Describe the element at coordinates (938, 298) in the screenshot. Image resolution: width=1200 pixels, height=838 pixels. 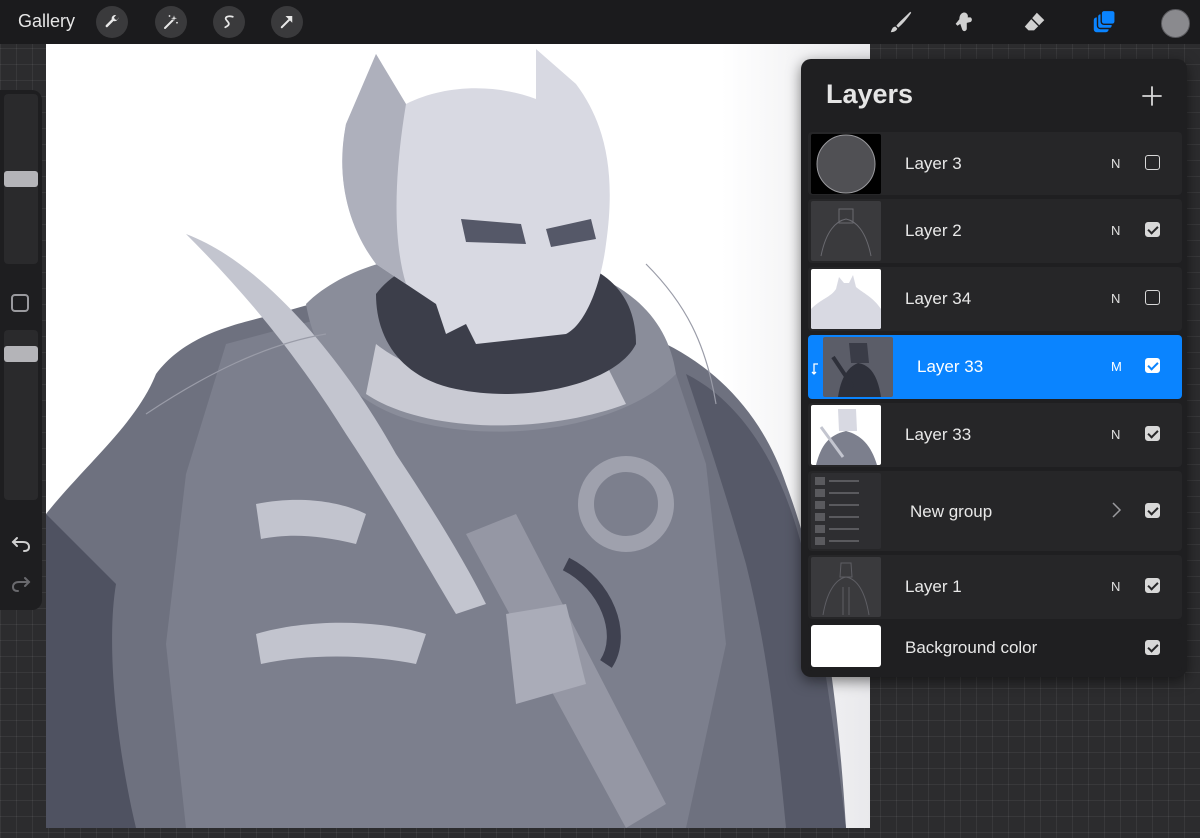
I see `layer-name: Layer 34` at that location.